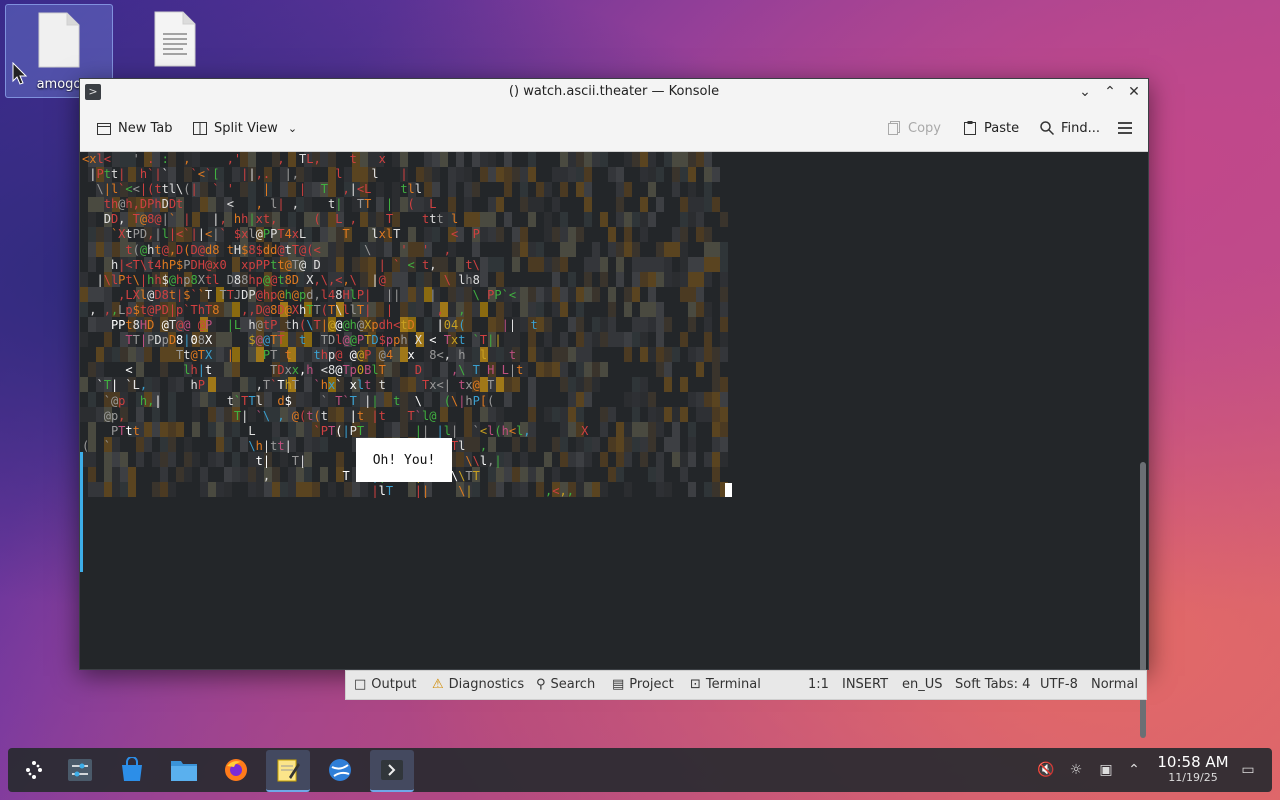  What do you see at coordinates (349, 430) in the screenshot?
I see `ascii-row: PTtt L `PT(|PT || |l| `<l(h<l, X` at bounding box center [349, 430].